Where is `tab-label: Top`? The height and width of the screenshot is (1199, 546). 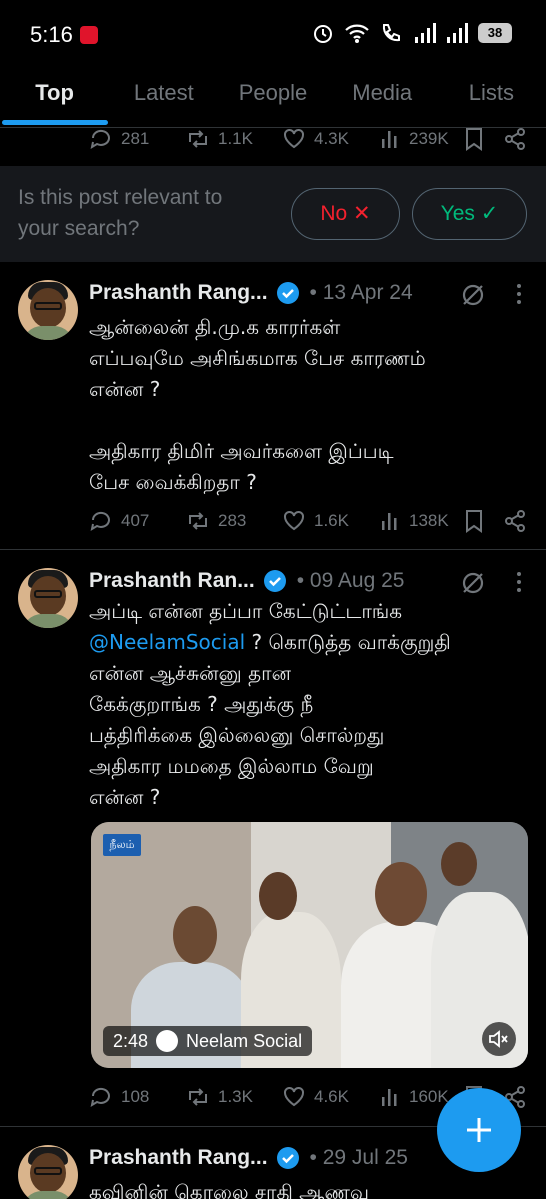 tab-label: Top is located at coordinates (54, 92).